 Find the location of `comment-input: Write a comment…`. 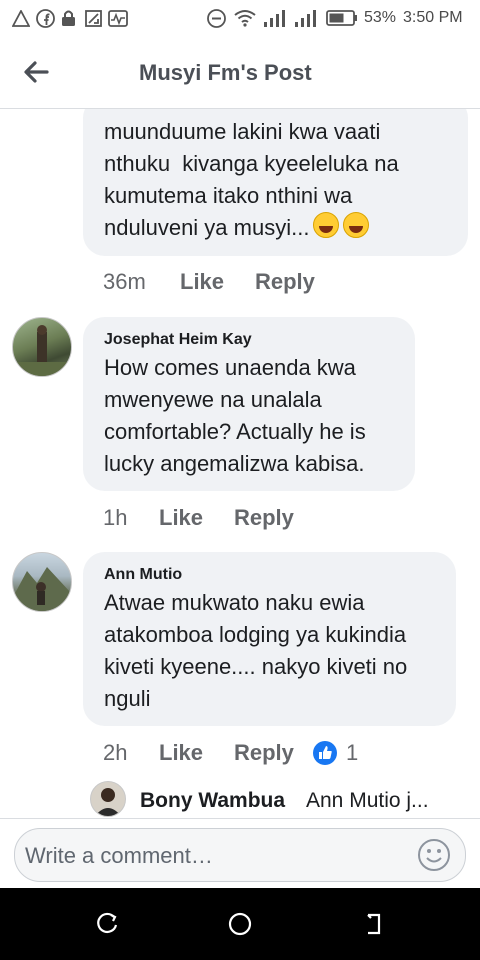

comment-input: Write a comment… is located at coordinates (240, 855).